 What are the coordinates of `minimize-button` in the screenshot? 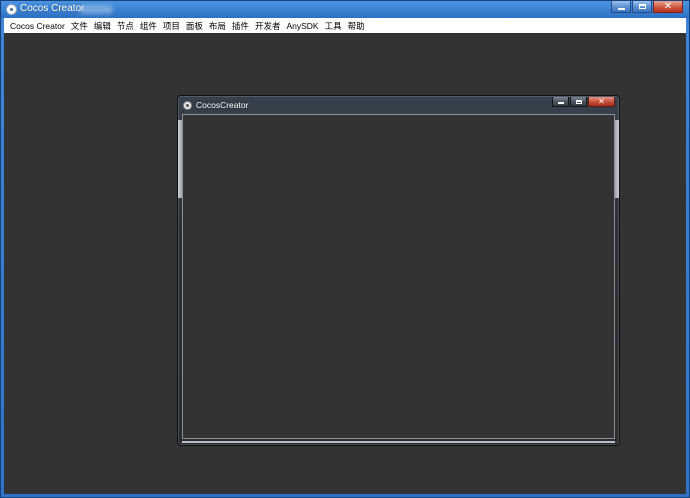 It's located at (621, 7).